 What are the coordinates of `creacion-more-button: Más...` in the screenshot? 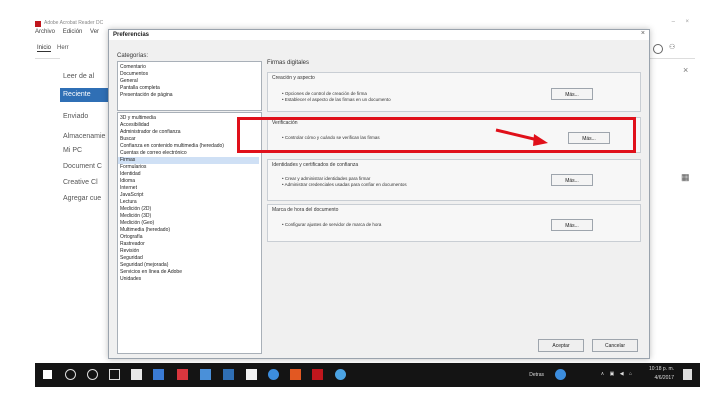 It's located at (572, 94).